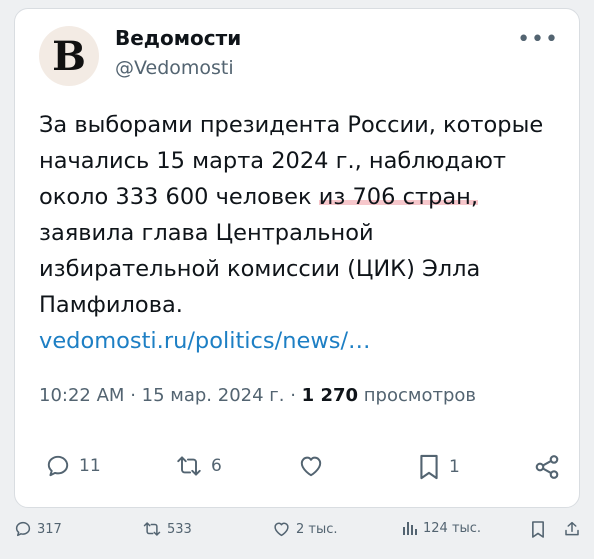 The height and width of the screenshot is (559, 594). Describe the element at coordinates (317, 529) in the screenshot. I see `footer-like-count: 2 тыс.` at that location.